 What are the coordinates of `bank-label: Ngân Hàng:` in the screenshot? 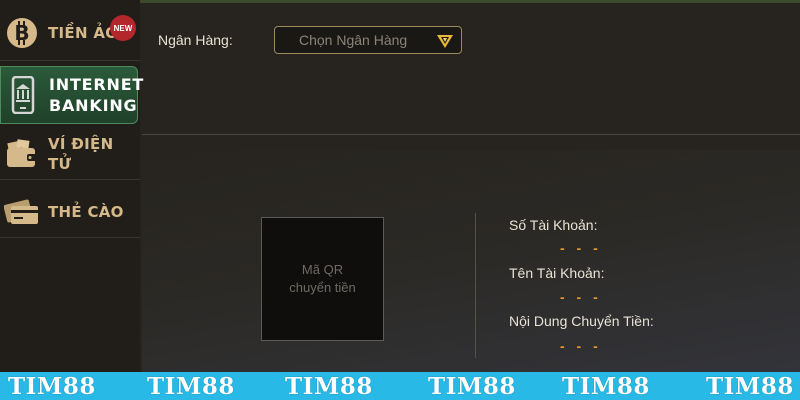 It's located at (195, 40).